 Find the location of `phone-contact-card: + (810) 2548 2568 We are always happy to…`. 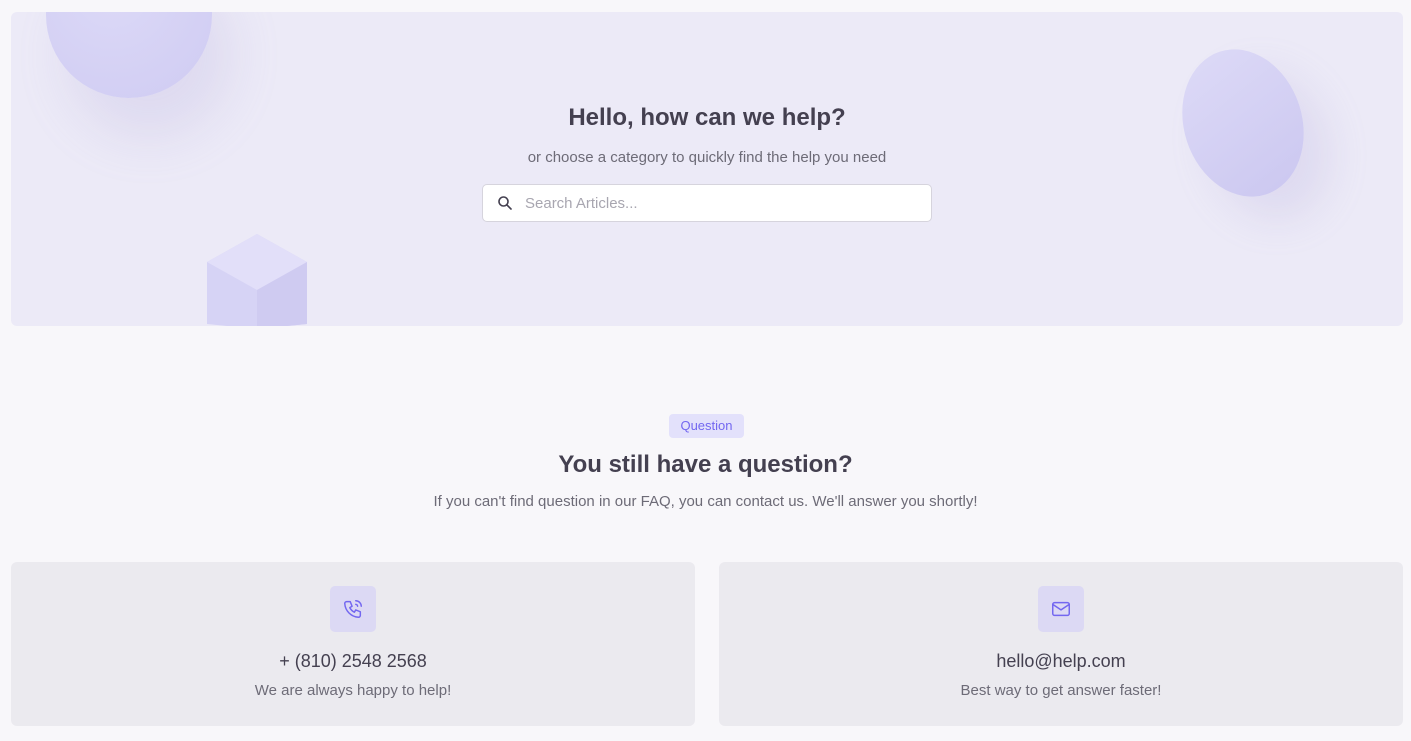

phone-contact-card: + (810) 2548 2568 We are always happy to… is located at coordinates (353, 644).